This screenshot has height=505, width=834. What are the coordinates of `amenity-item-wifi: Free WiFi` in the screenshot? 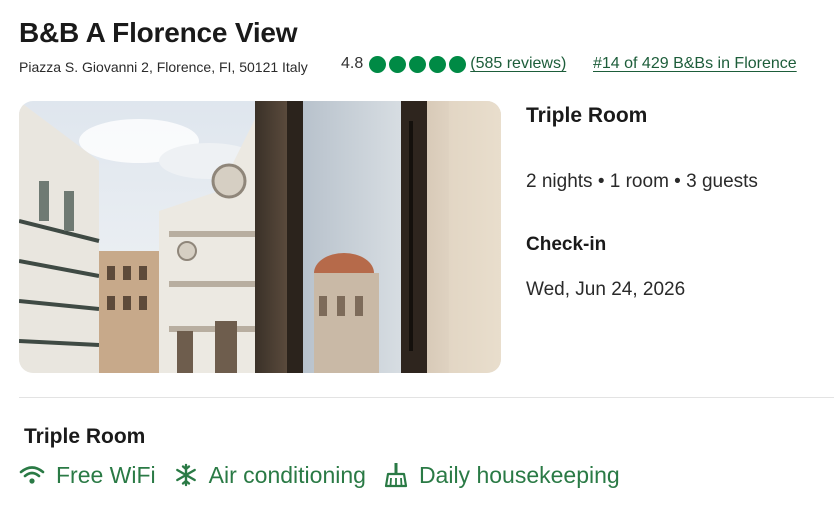 It's located at (87, 475).